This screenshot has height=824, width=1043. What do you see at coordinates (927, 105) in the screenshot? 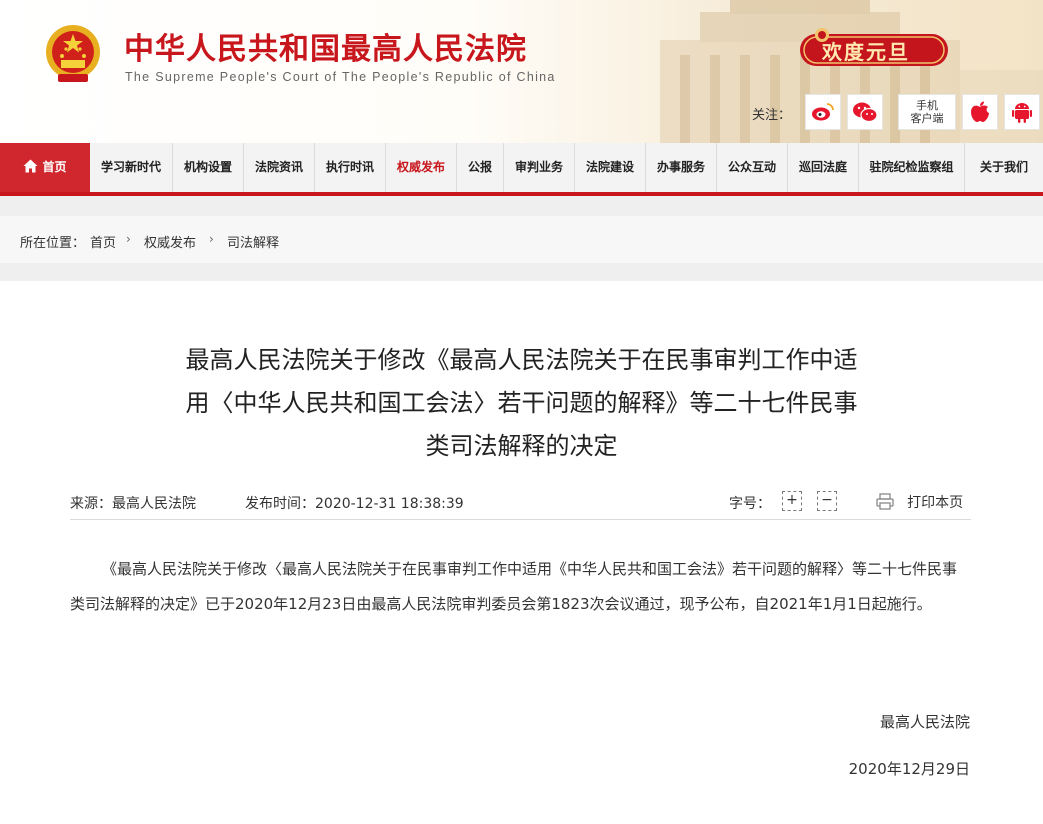
I see `mobile-label-1: 手机` at bounding box center [927, 105].